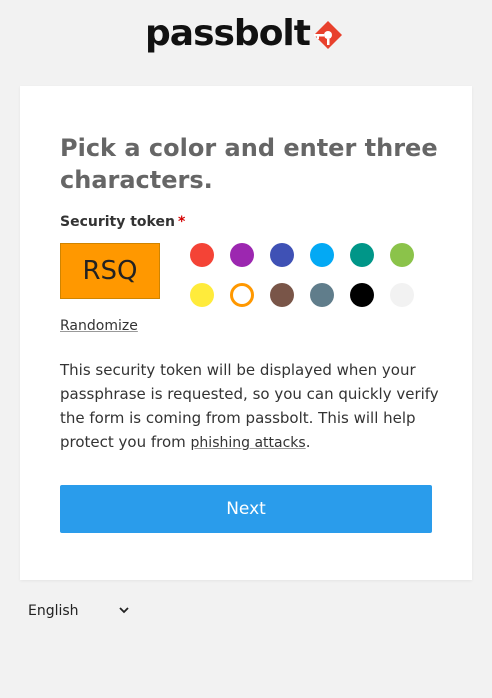 Image resolution: width=492 pixels, height=698 pixels. What do you see at coordinates (99, 326) in the screenshot?
I see `randomize-button: Randomize` at bounding box center [99, 326].